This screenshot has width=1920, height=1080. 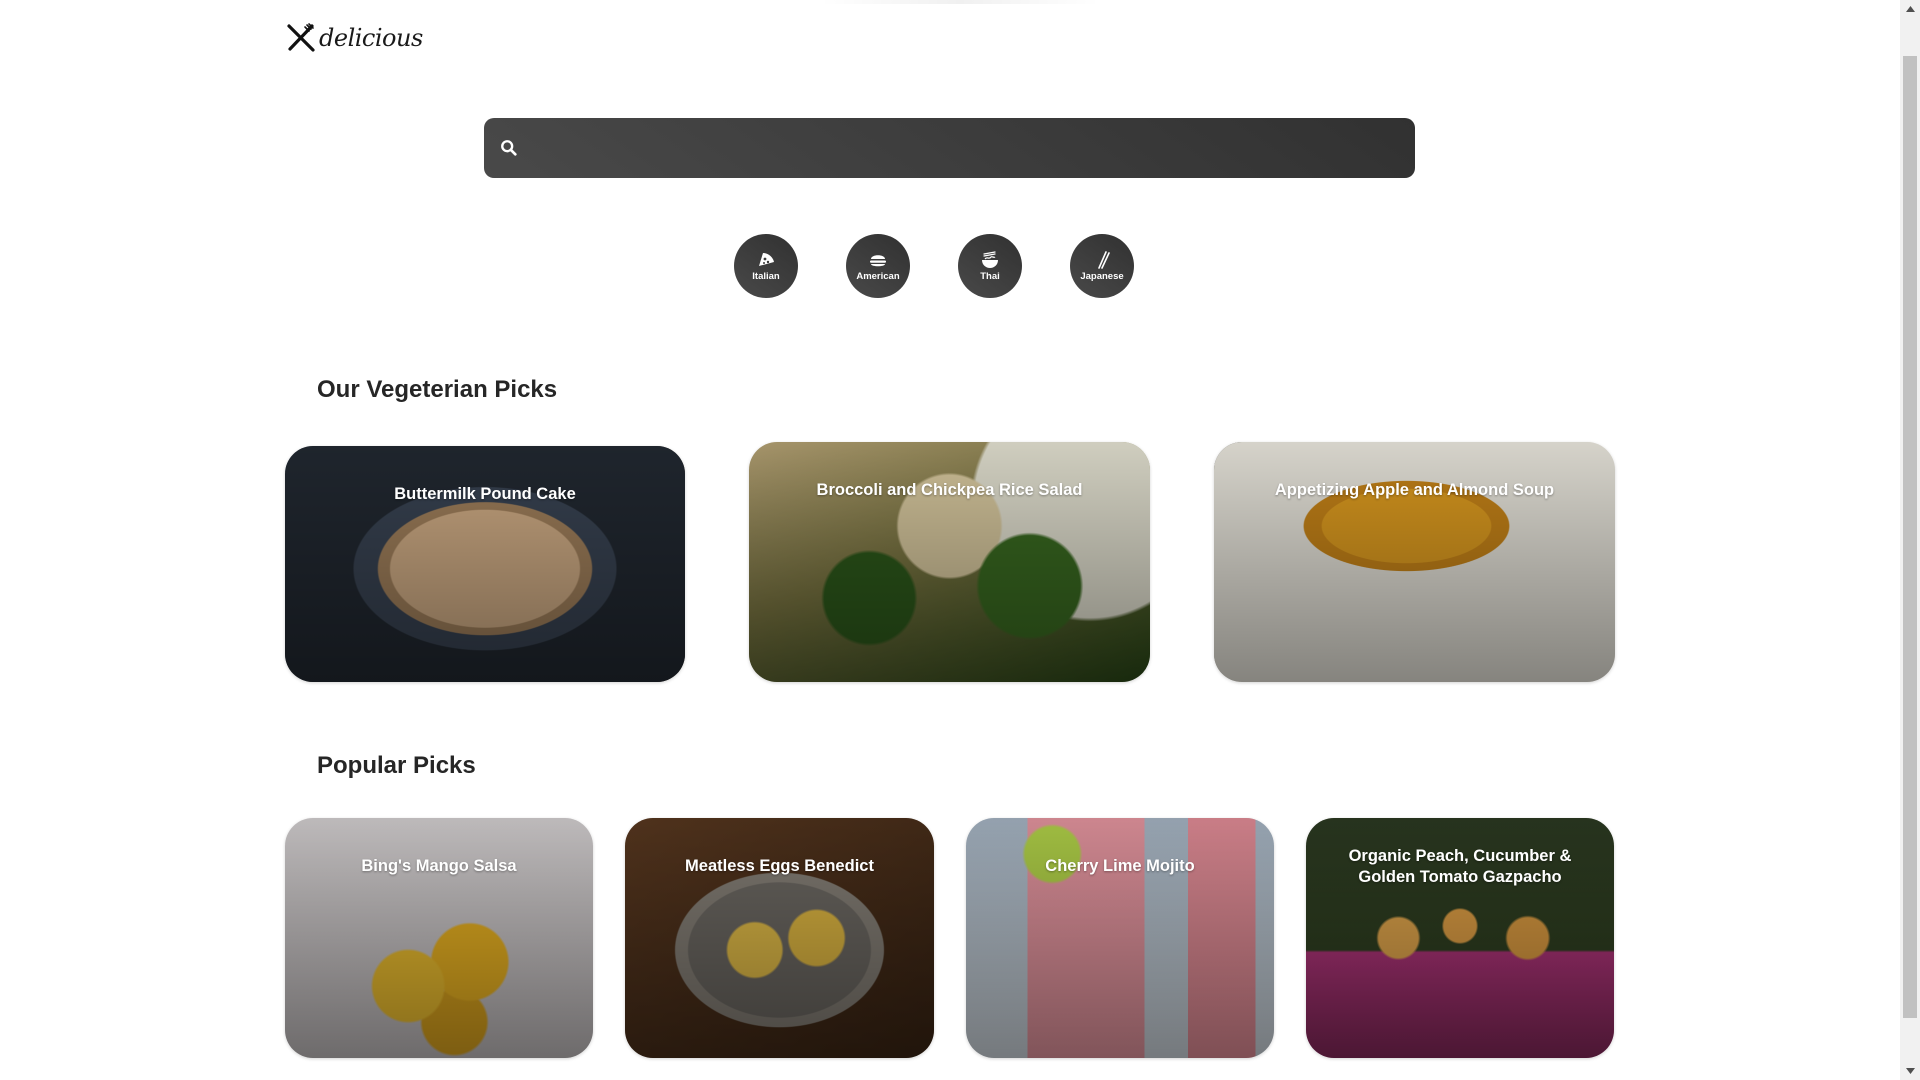 I want to click on cuisine-label: Thai, so click(x=990, y=276).